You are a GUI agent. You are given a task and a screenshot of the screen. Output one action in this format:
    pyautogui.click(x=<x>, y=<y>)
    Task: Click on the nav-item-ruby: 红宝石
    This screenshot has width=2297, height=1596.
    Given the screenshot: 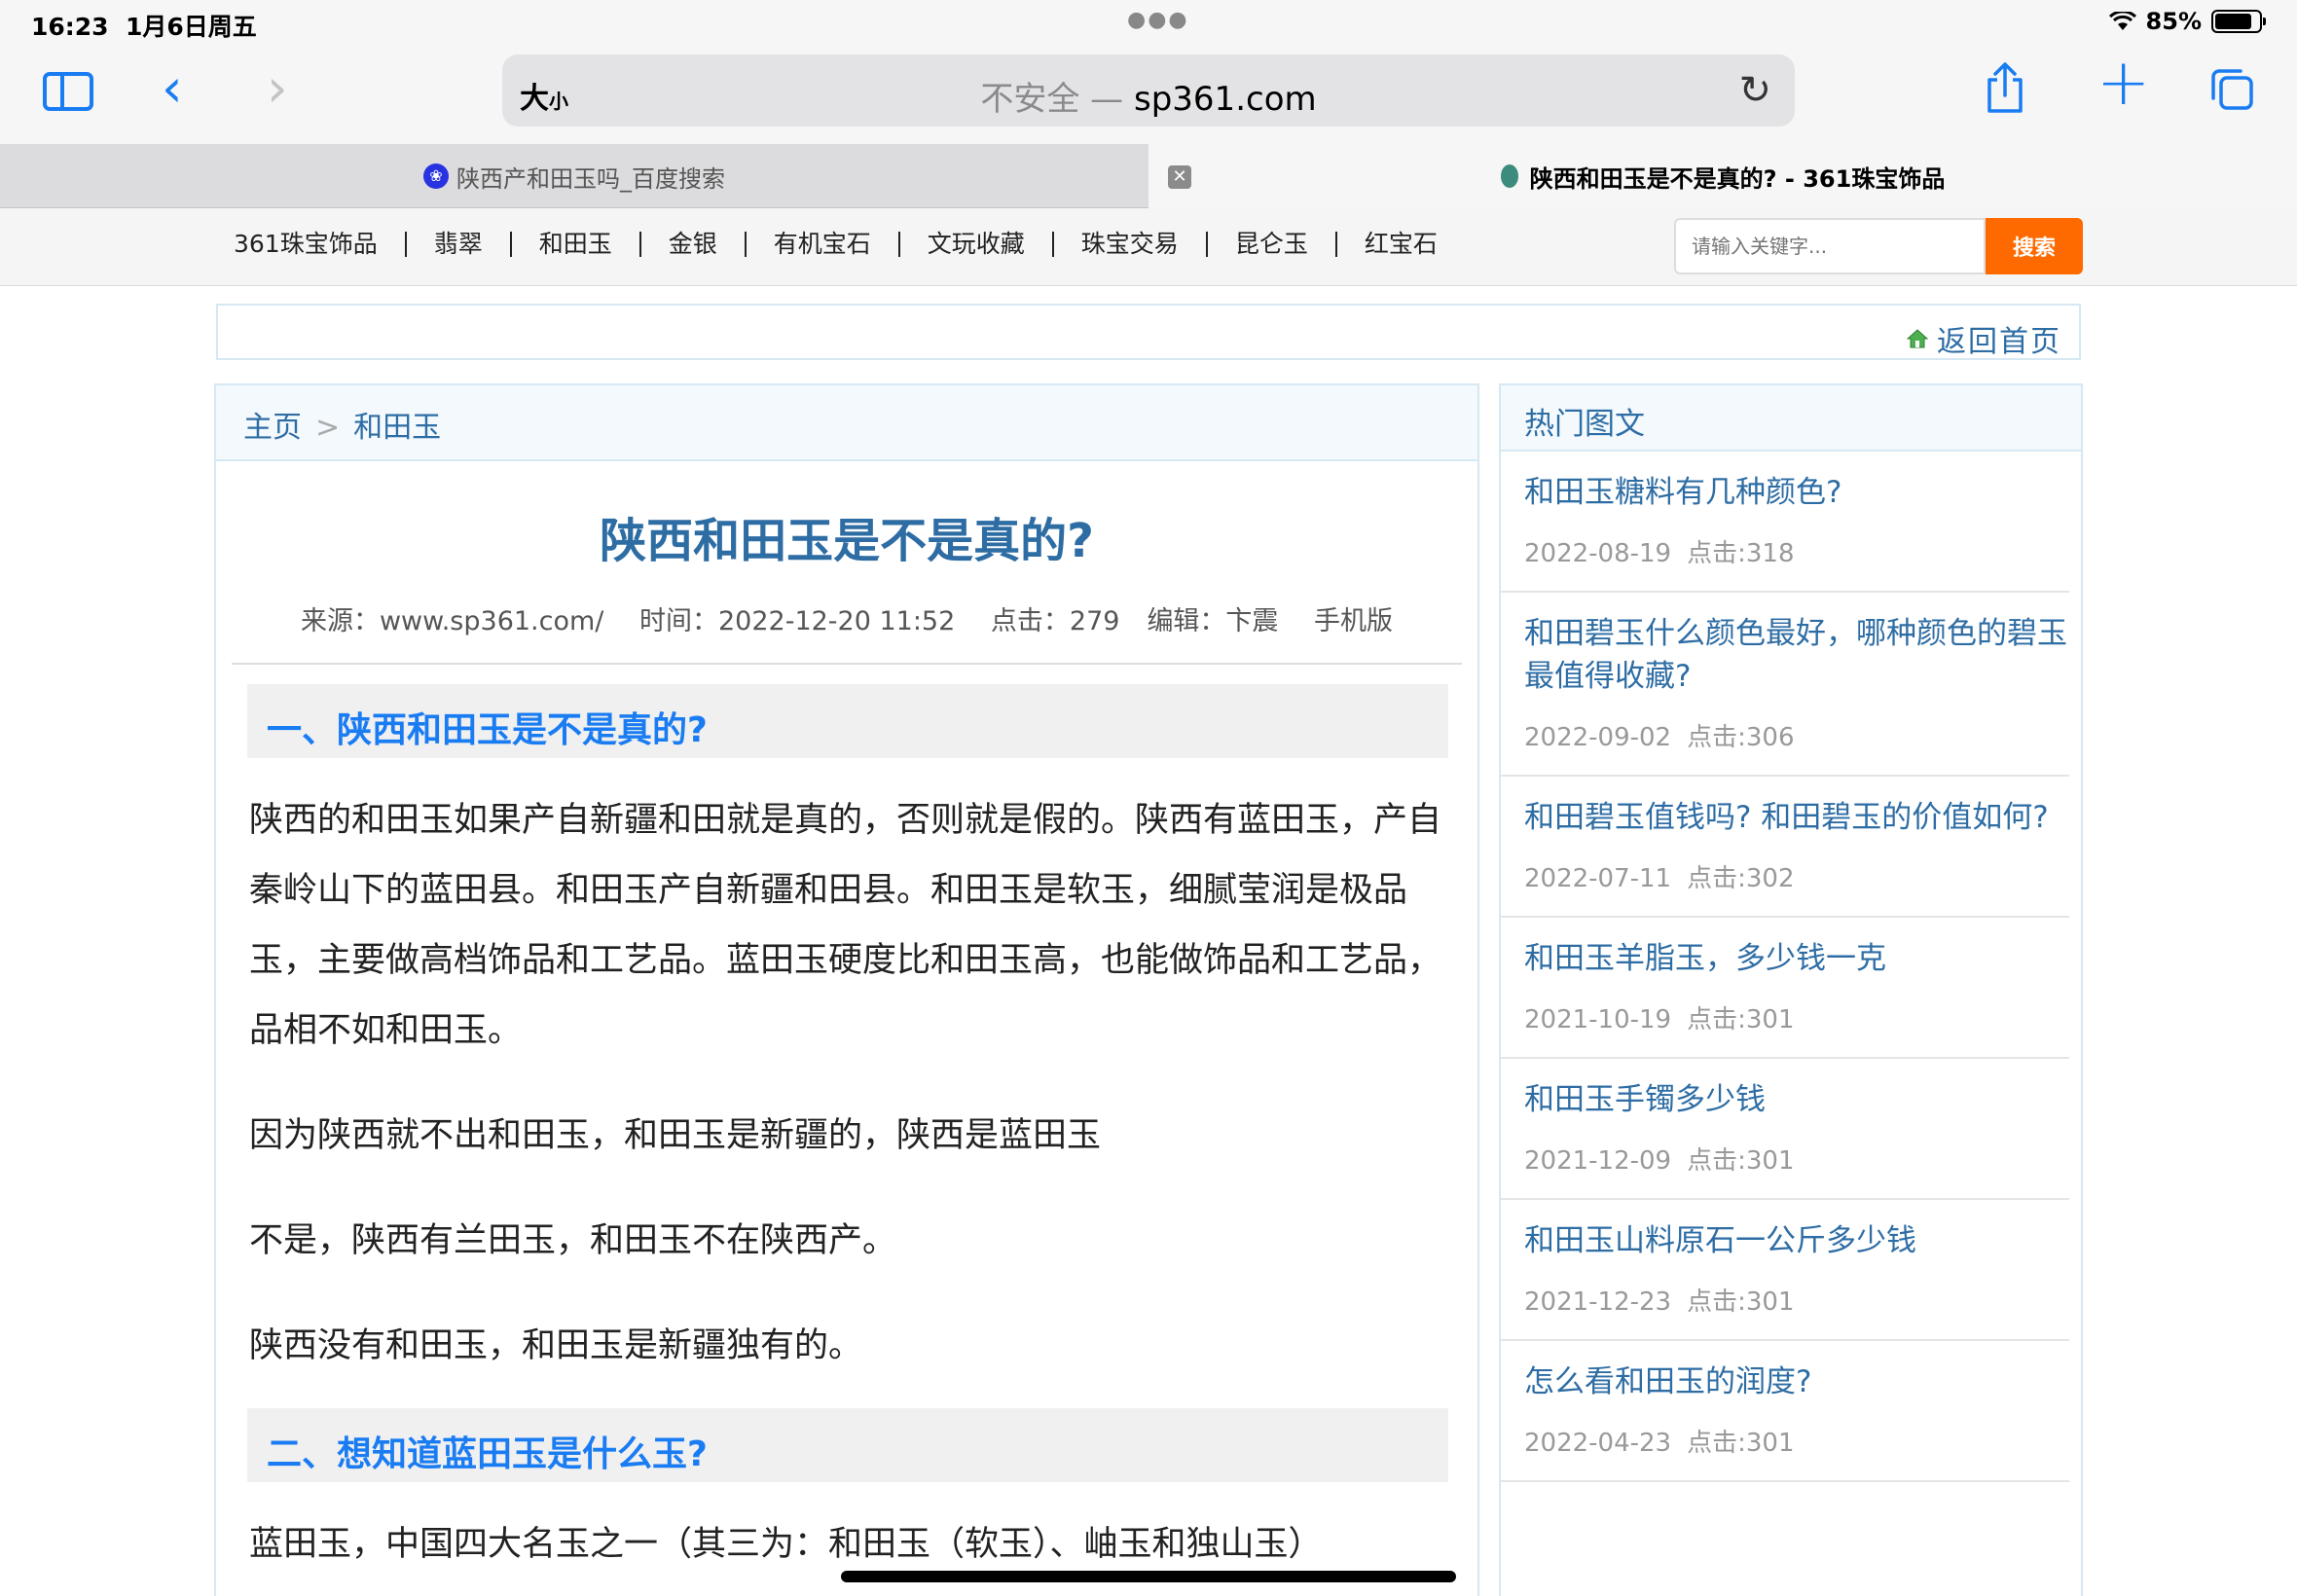 What is the action you would take?
    pyautogui.click(x=1401, y=245)
    